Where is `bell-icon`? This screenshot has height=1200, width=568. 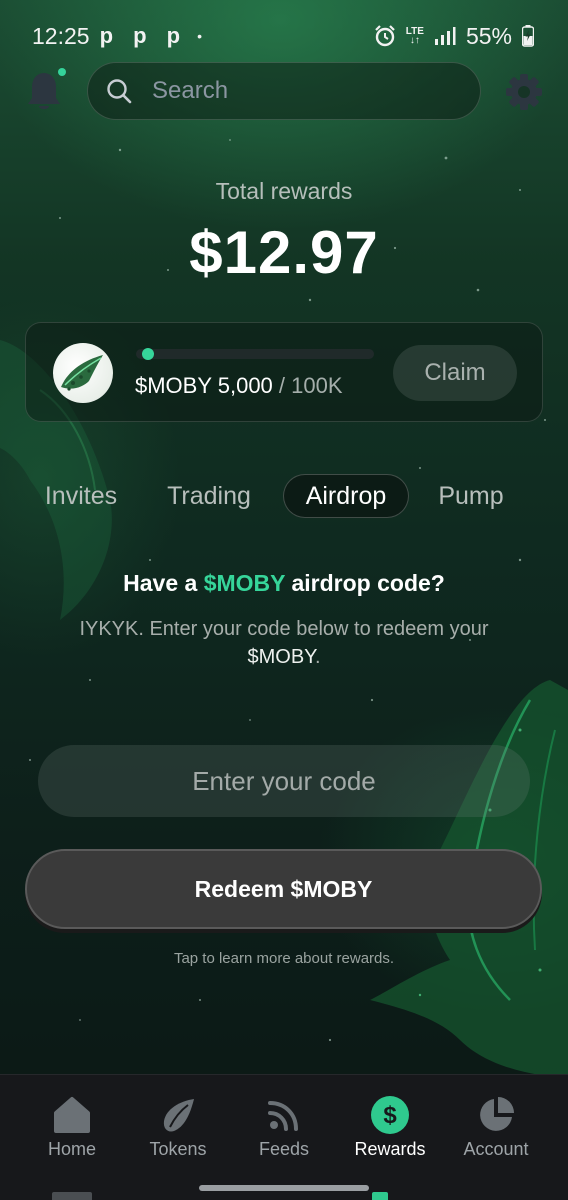
bell-icon is located at coordinates (44, 91).